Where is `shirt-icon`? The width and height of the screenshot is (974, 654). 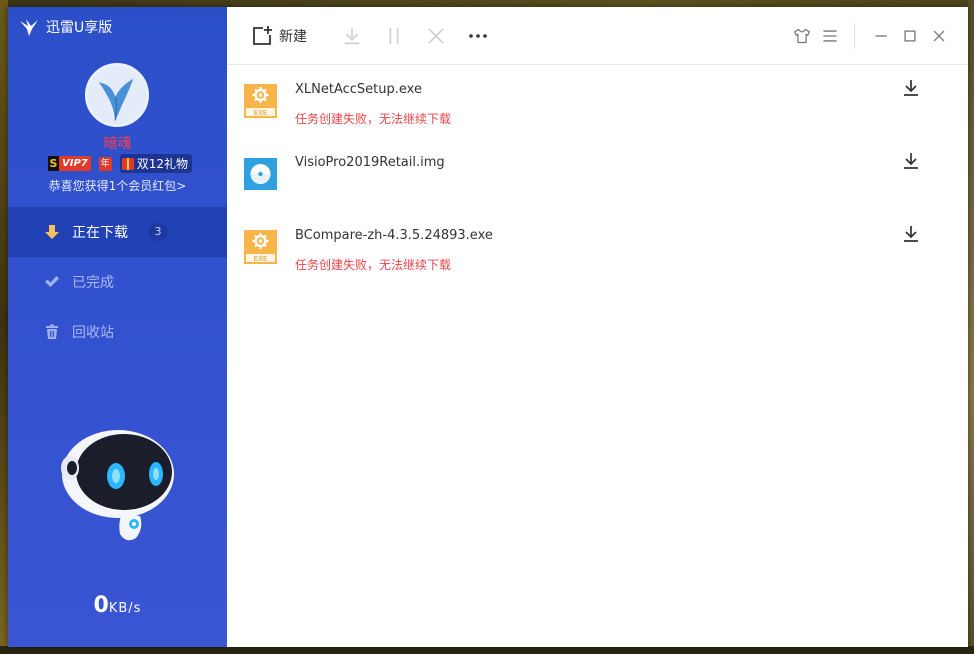 shirt-icon is located at coordinates (802, 36).